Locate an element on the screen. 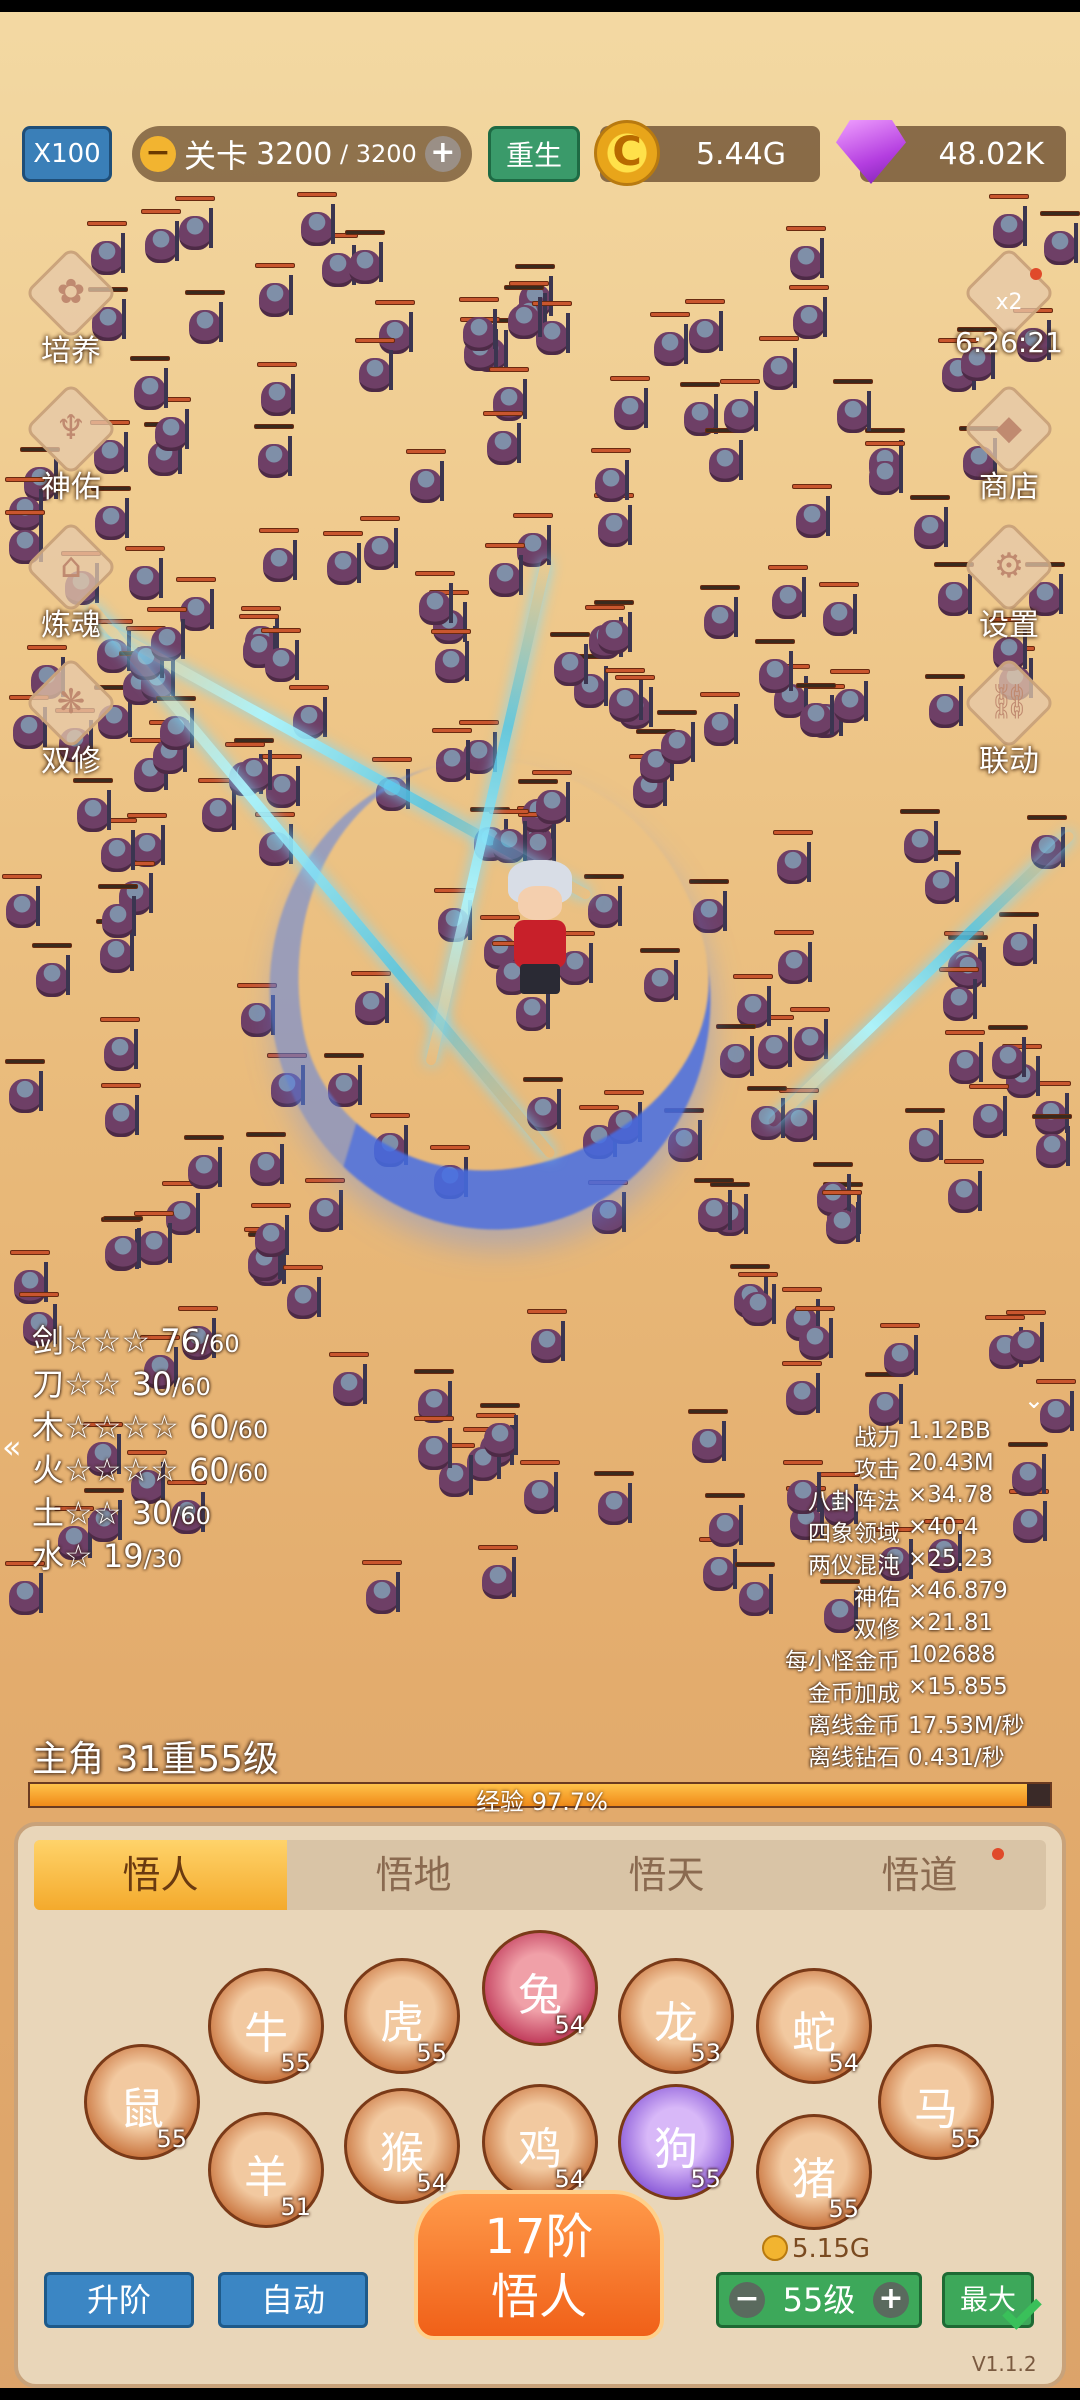  ox-icon: 牛 55 is located at coordinates (266, 2026).